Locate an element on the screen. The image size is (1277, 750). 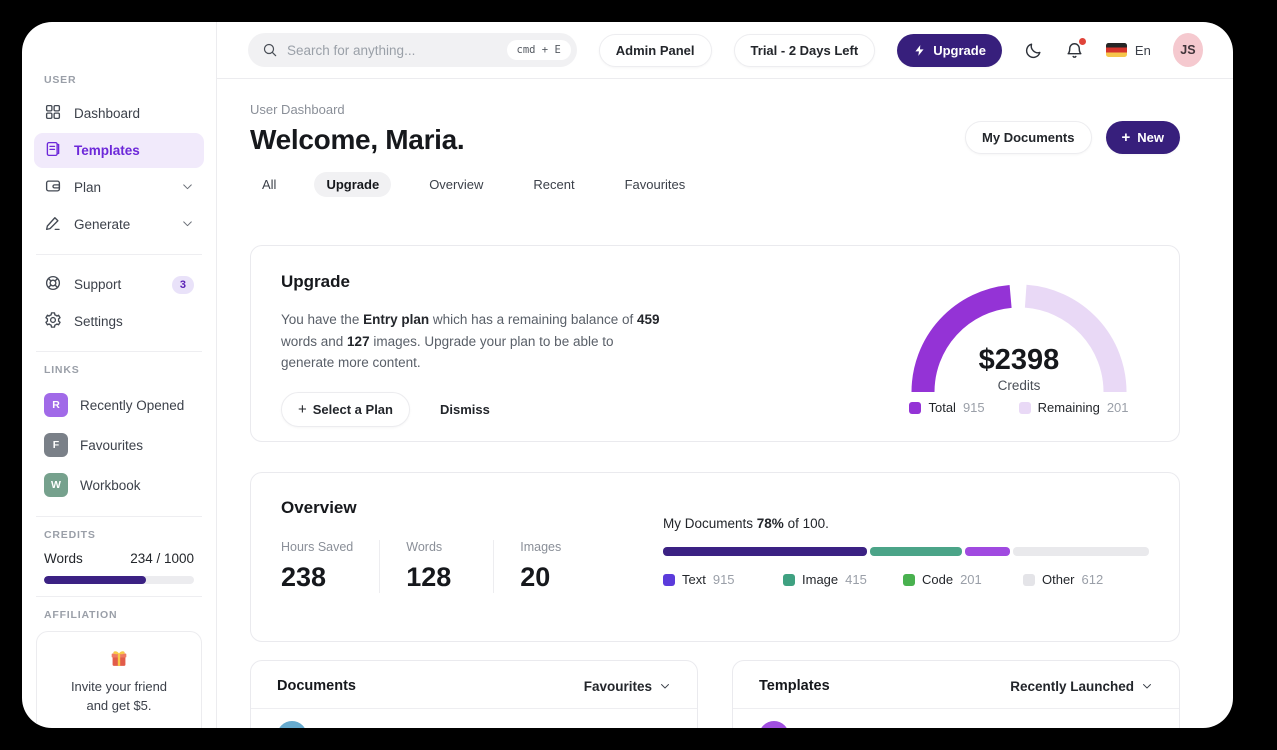
dismiss-button: Dismiss is located at coordinates (465, 409).